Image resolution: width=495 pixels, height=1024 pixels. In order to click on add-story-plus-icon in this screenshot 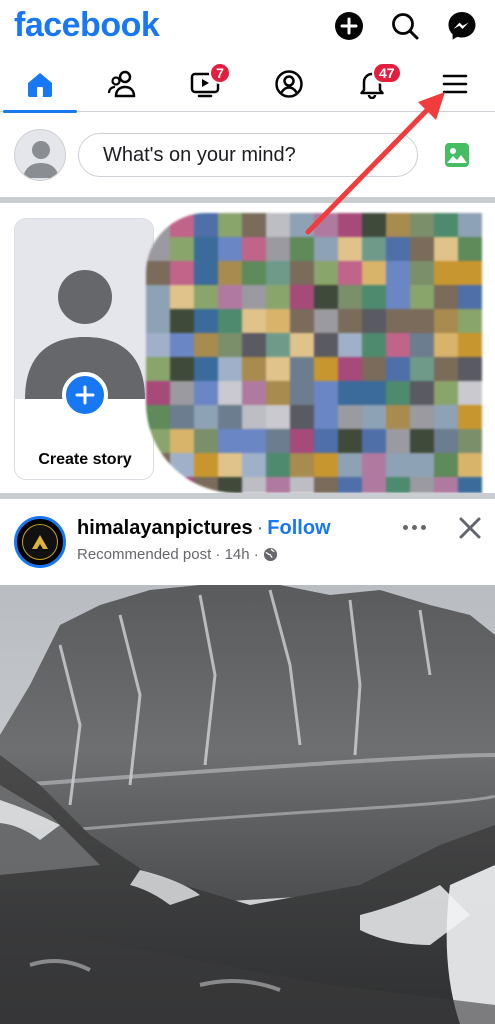, I will do `click(85, 395)`.